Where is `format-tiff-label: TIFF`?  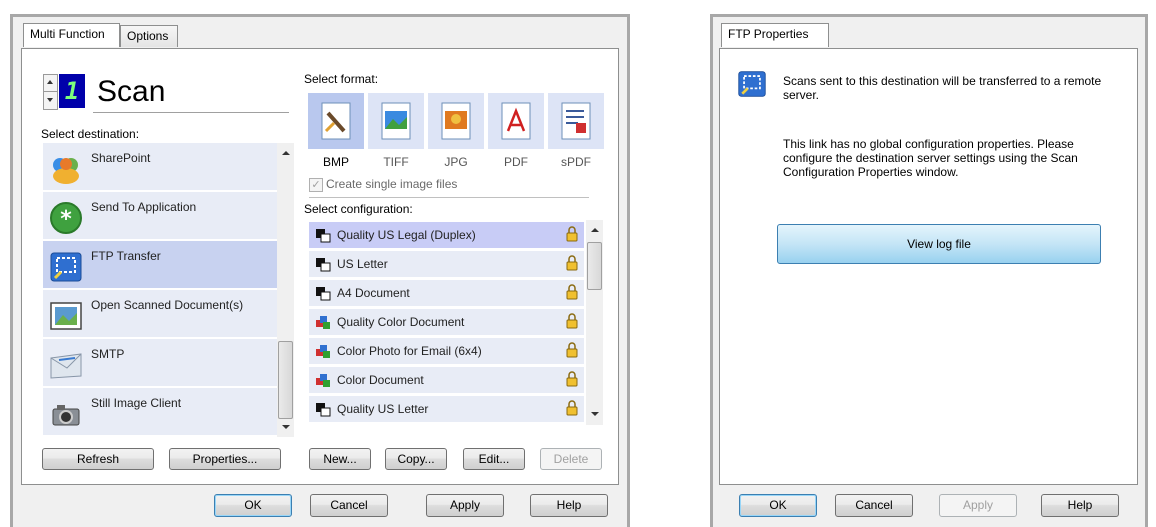
format-tiff-label: TIFF is located at coordinates (396, 162).